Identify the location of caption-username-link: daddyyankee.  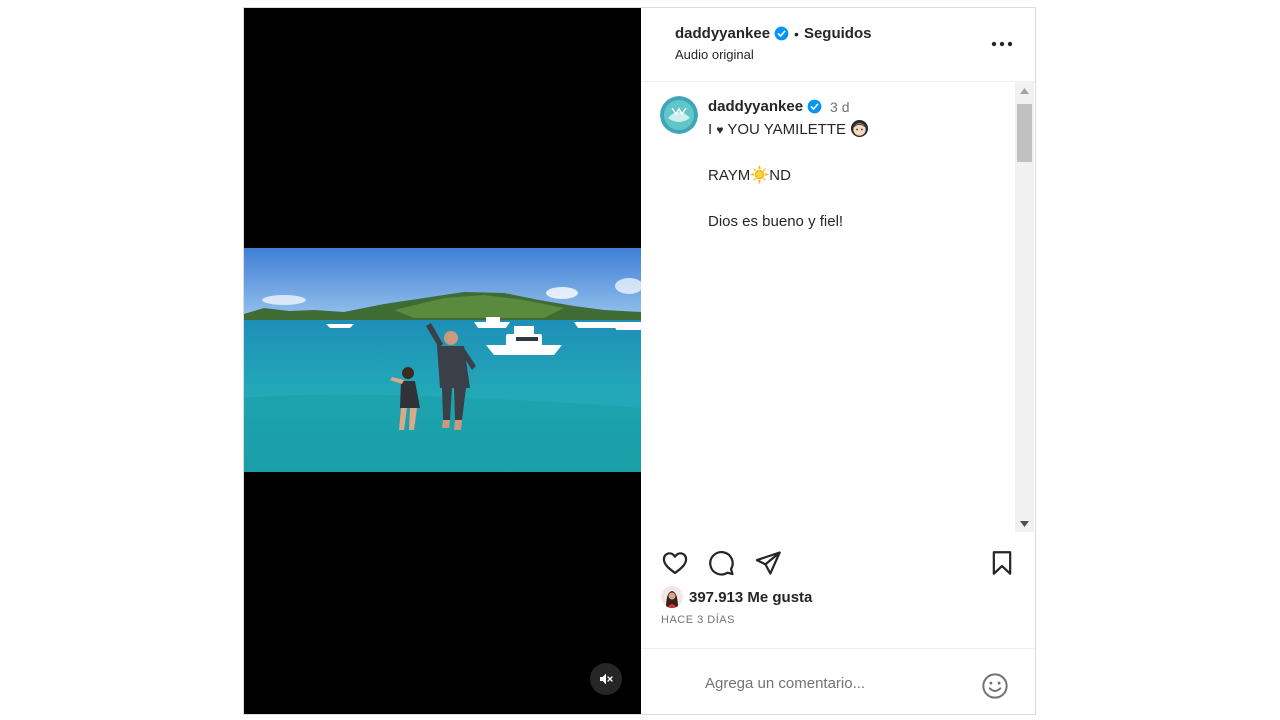
(755, 106).